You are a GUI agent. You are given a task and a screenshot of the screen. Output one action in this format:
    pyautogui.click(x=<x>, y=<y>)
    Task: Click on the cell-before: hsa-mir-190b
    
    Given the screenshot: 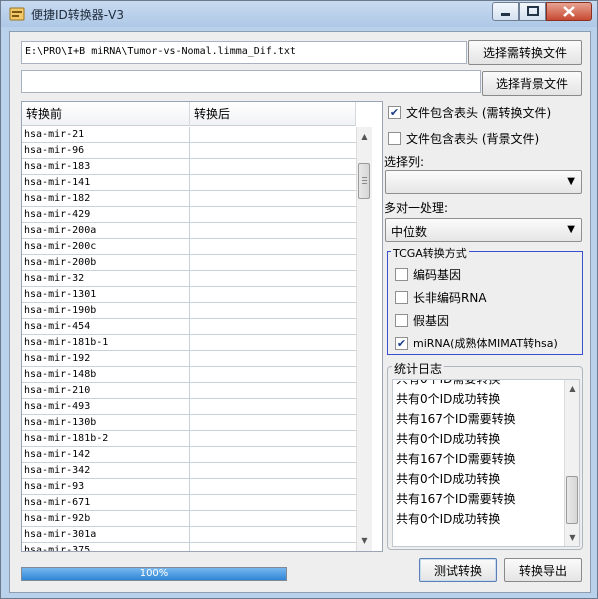 What is the action you would take?
    pyautogui.click(x=106, y=311)
    